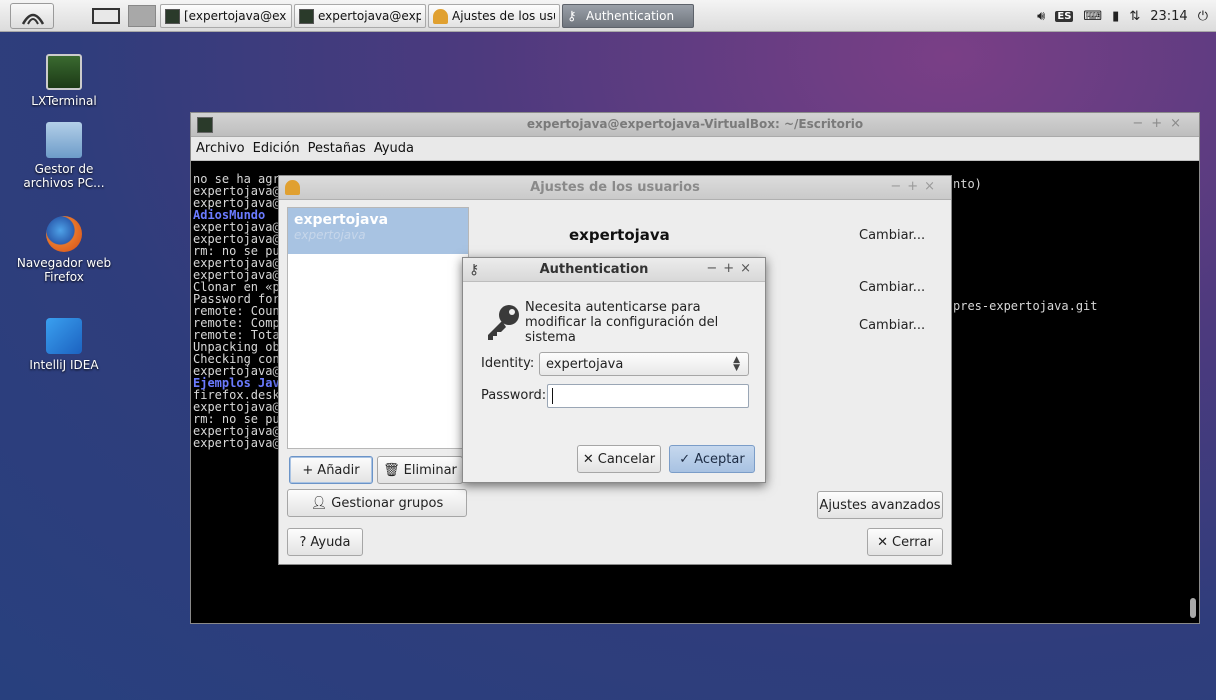 The height and width of the screenshot is (700, 1216). I want to click on delete-user-button: 🗑︎ Eliminar, so click(420, 470).